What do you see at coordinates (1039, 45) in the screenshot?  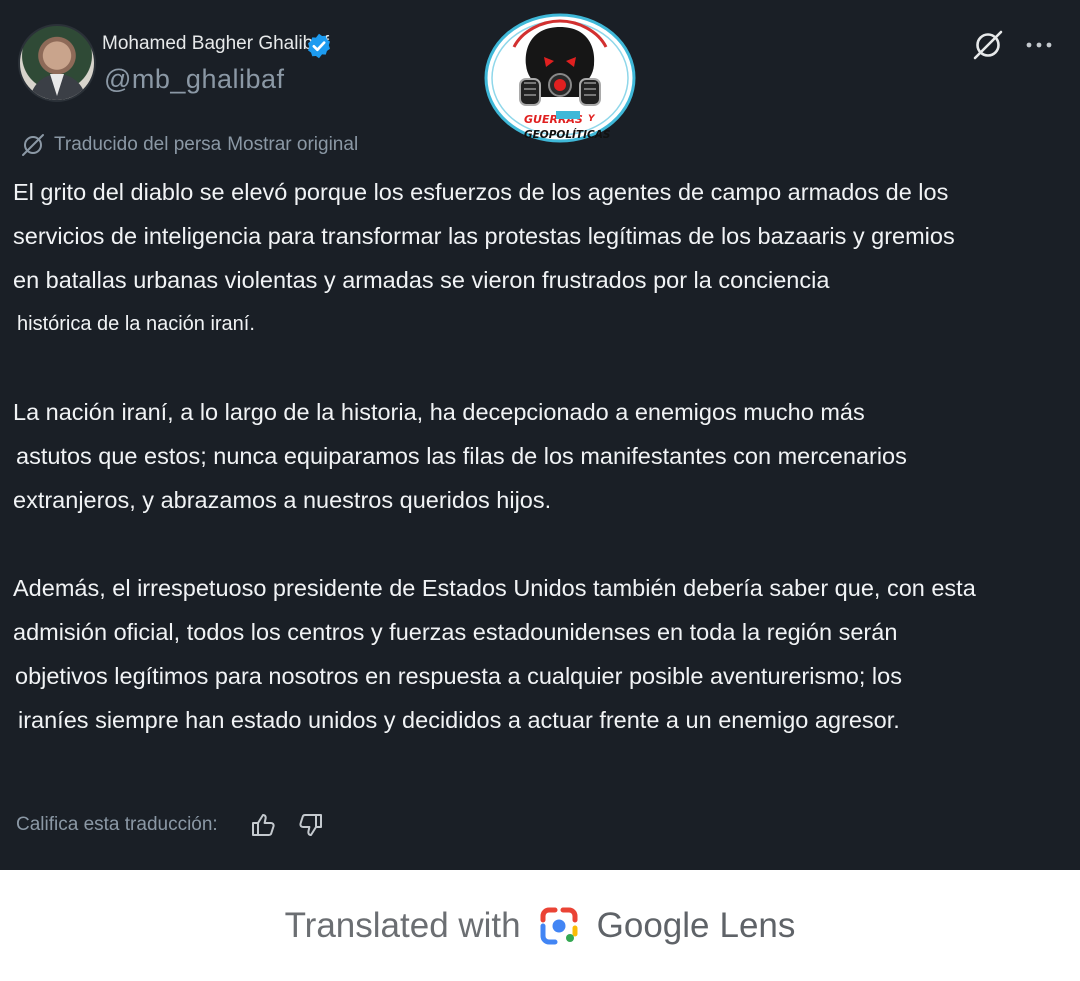 I see `more-options-icon` at bounding box center [1039, 45].